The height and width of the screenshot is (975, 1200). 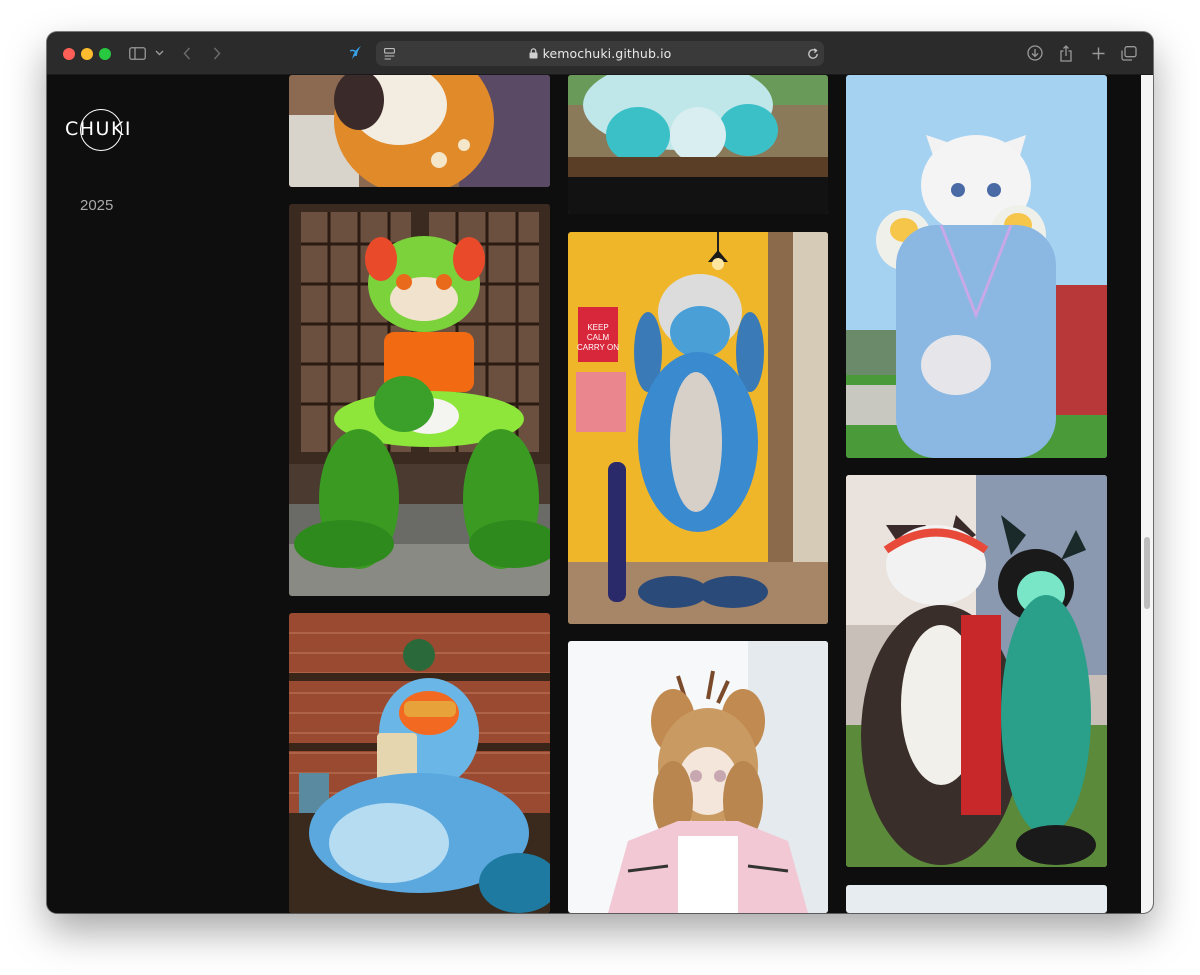 I want to click on svg-text: CALM, so click(x=598, y=337).